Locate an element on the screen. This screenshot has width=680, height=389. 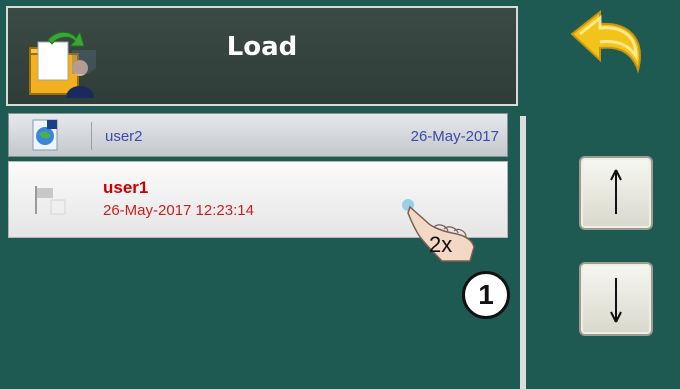
scroll-down-face is located at coordinates (616, 299).